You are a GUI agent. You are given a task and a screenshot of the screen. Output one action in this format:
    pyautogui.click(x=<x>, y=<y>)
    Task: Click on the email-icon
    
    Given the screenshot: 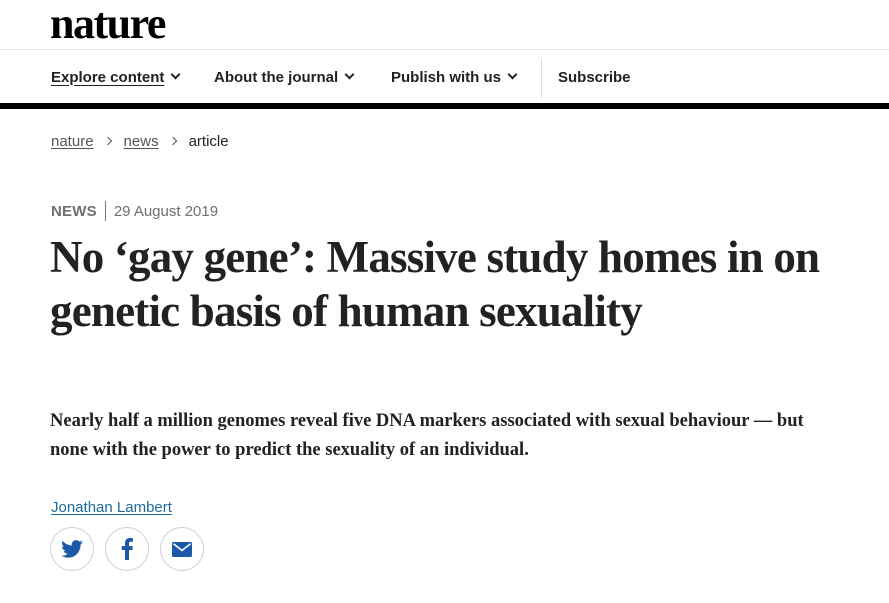 What is the action you would take?
    pyautogui.click(x=182, y=549)
    